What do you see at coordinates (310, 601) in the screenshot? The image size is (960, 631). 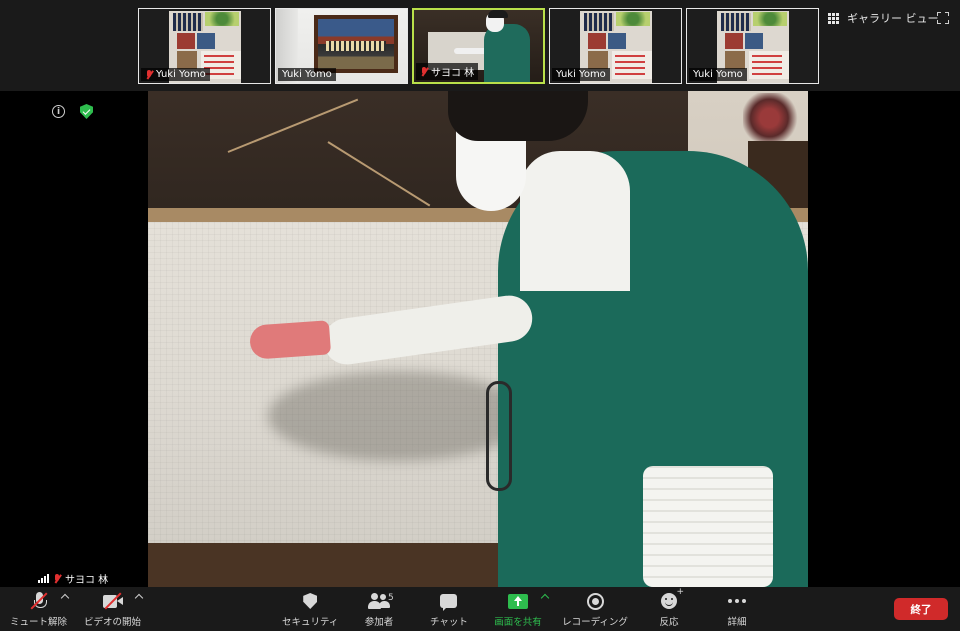 I see `security-shield-icon` at bounding box center [310, 601].